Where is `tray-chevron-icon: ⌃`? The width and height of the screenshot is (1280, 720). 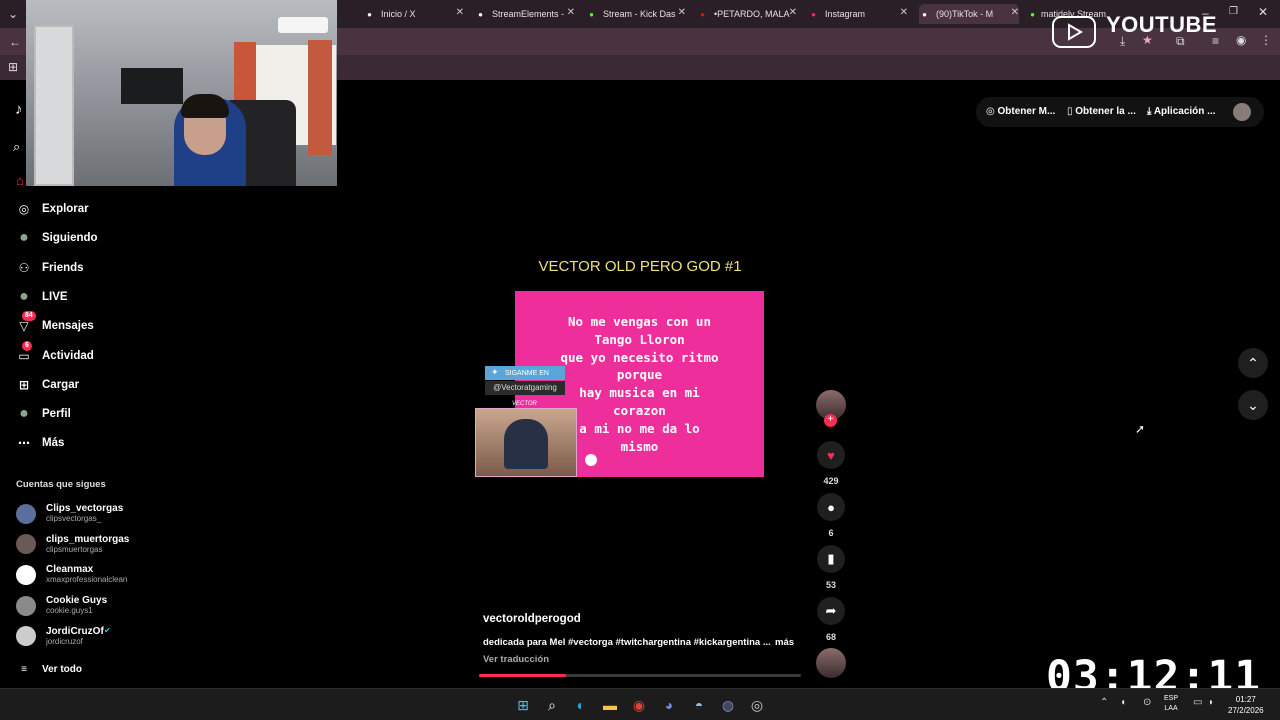
tray-chevron-icon: ⌃ is located at coordinates (1104, 702).